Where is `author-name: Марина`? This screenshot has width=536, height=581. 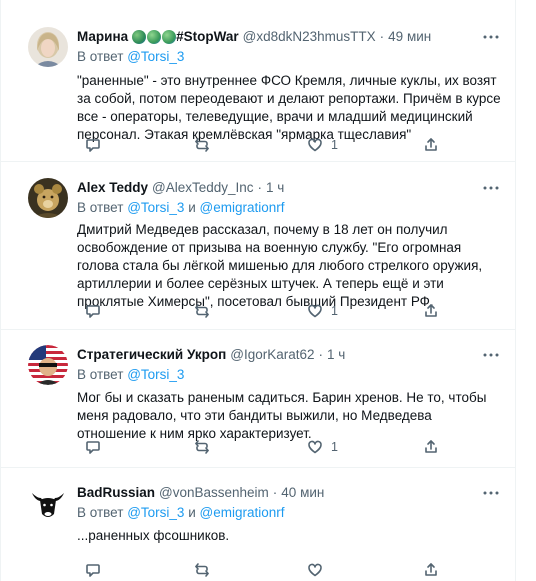
author-name: Марина is located at coordinates (102, 37).